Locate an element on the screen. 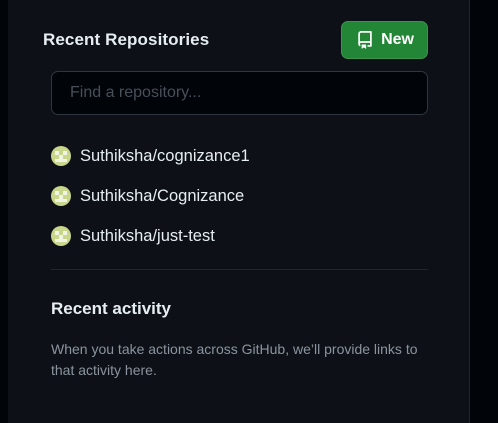 The image size is (498, 423). repository-item: Suthiksha/Cognizance is located at coordinates (239, 196).